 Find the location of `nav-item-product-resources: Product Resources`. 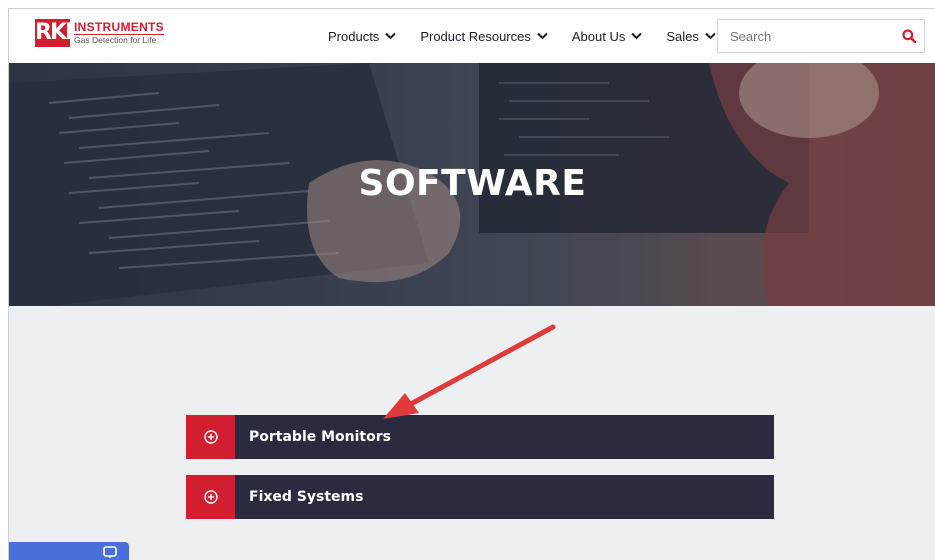

nav-item-product-resources: Product Resources is located at coordinates (484, 36).